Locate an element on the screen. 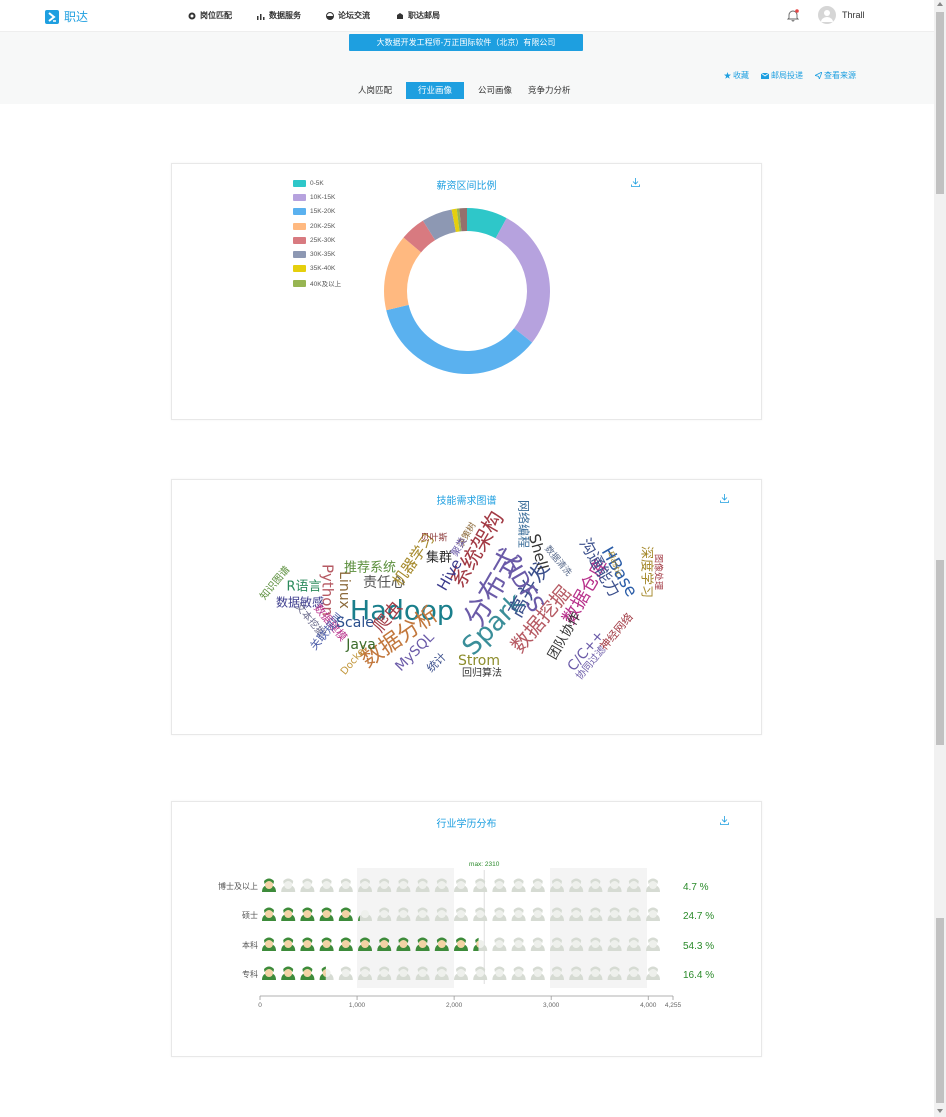 This screenshot has width=946, height=1117. scroll-down-arrow is located at coordinates (940, 1111).